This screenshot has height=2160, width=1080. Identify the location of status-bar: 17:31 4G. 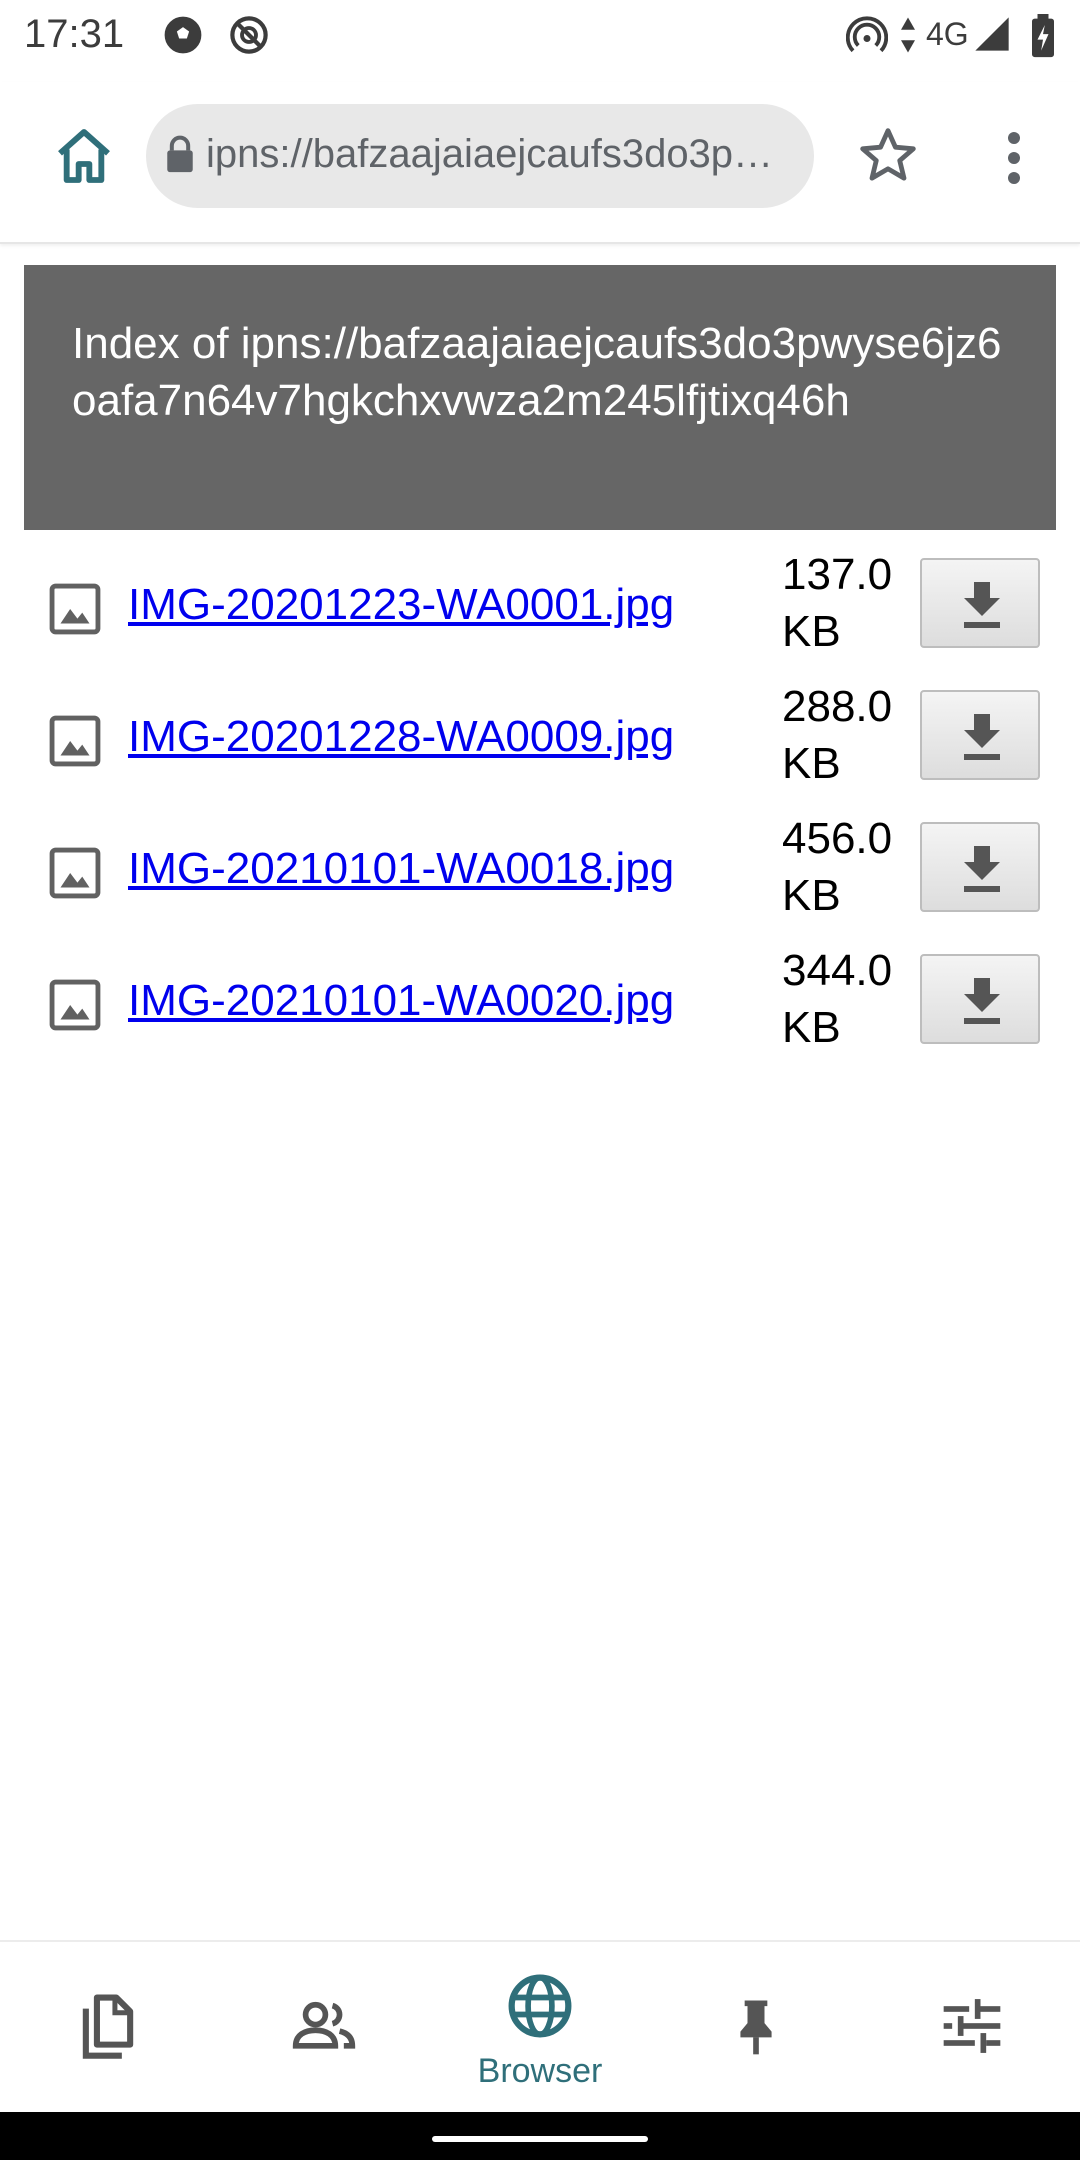
(540, 36).